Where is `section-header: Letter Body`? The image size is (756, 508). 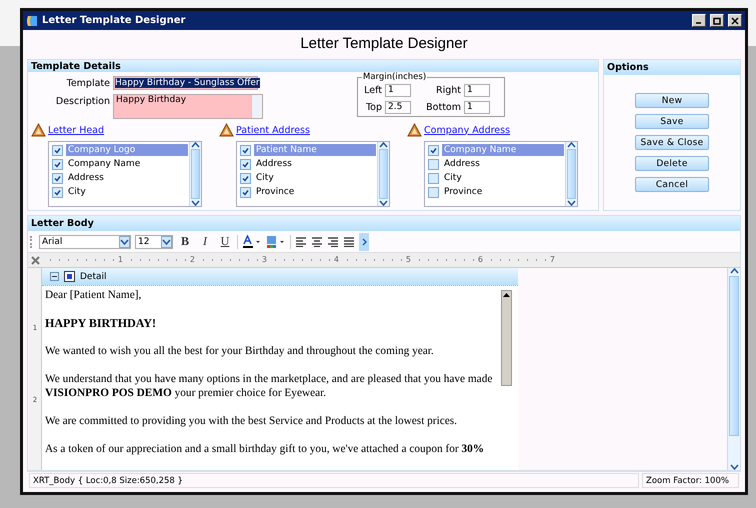 section-header: Letter Body is located at coordinates (384, 223).